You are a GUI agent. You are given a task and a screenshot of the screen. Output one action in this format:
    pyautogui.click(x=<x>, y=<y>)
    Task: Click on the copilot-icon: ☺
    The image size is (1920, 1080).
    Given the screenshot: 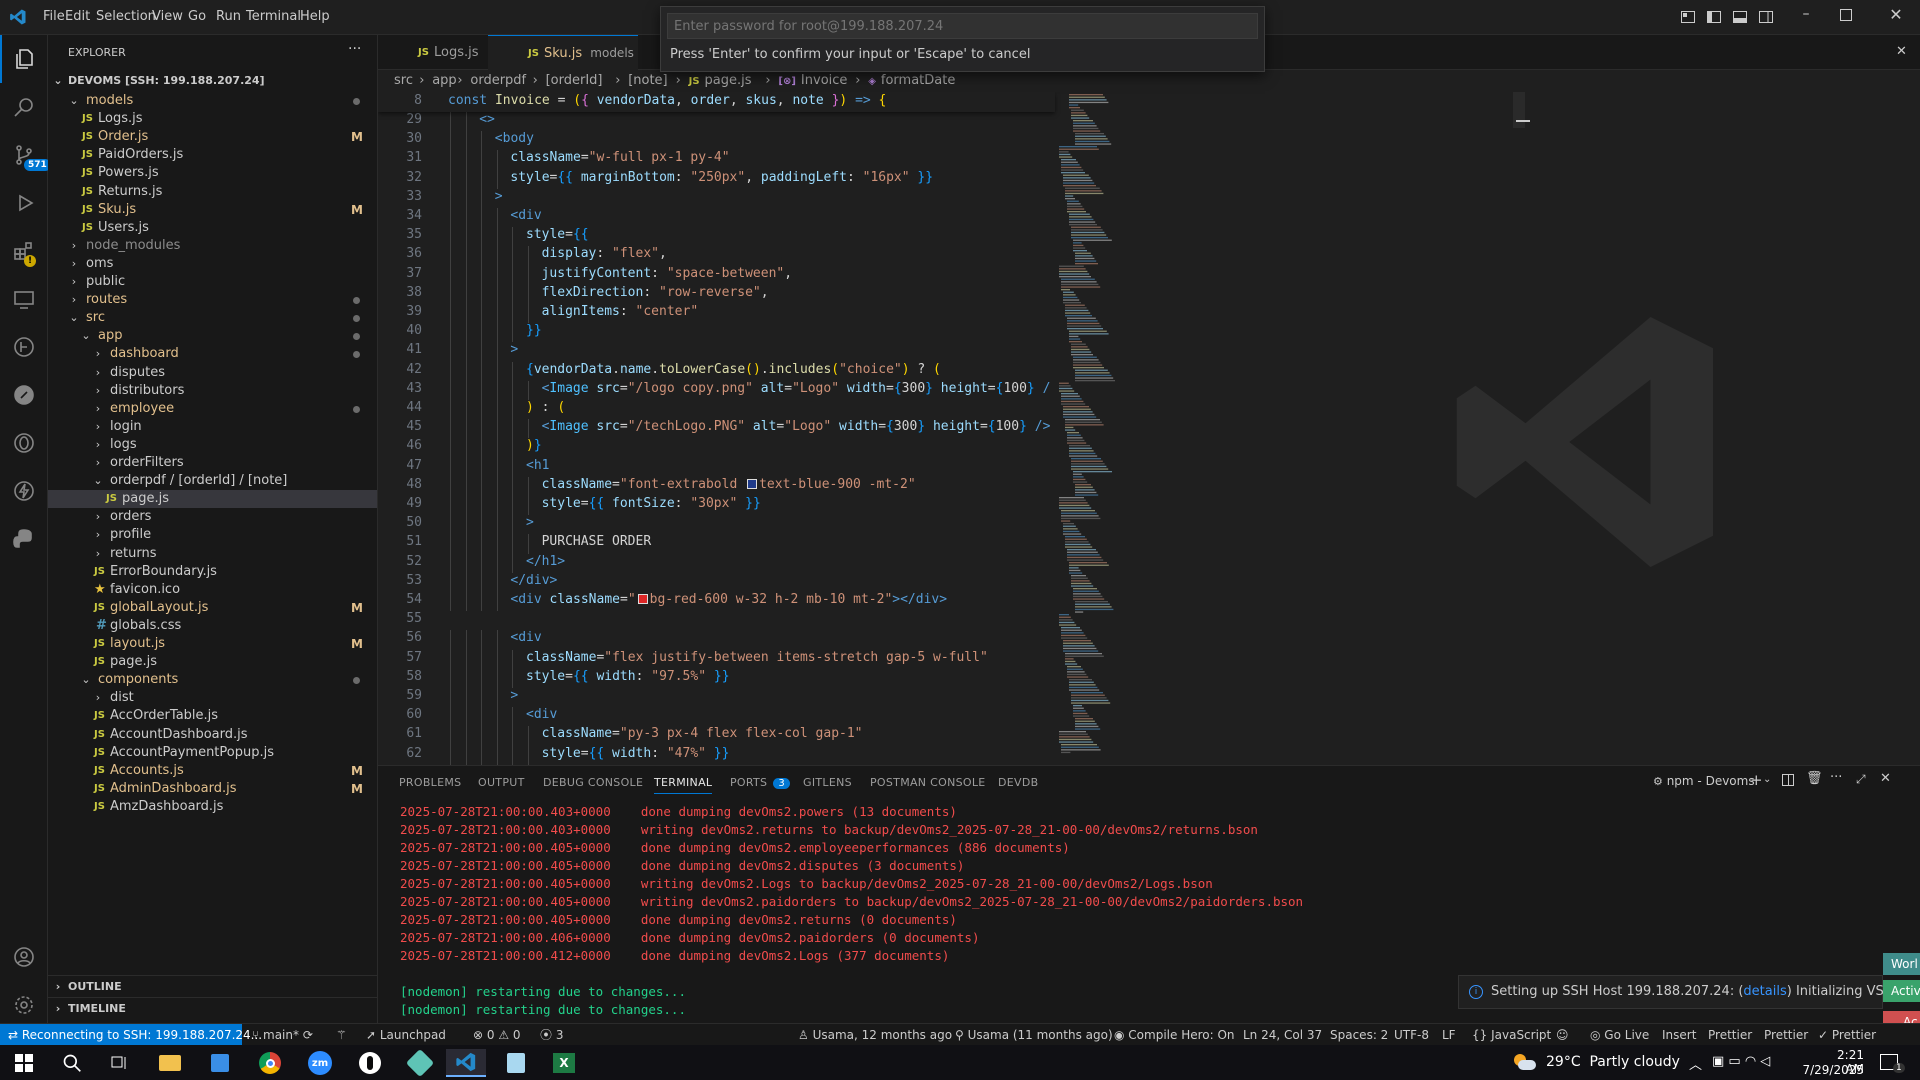 What is the action you would take?
    pyautogui.click(x=1562, y=1035)
    